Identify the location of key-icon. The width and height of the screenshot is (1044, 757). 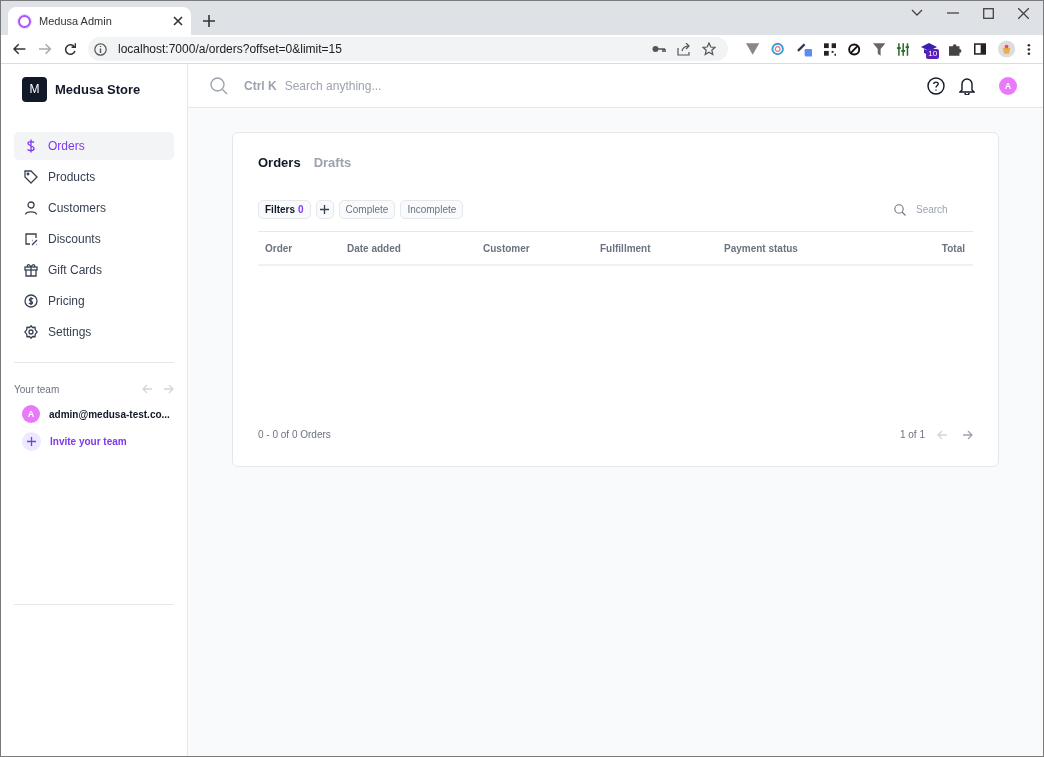
(659, 49).